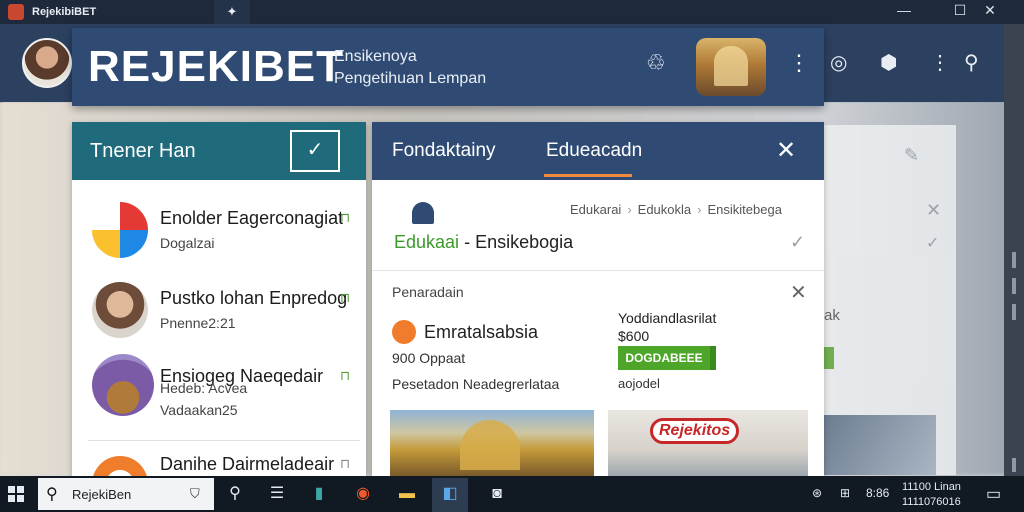 This screenshot has height=512, width=1024. Describe the element at coordinates (247, 464) in the screenshot. I see `item-name: Danihe Dairmeladeair` at that location.